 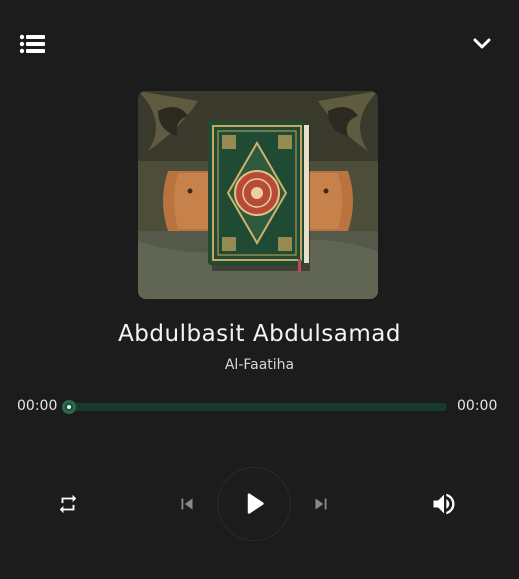 What do you see at coordinates (254, 407) in the screenshot?
I see `progress-bar` at bounding box center [254, 407].